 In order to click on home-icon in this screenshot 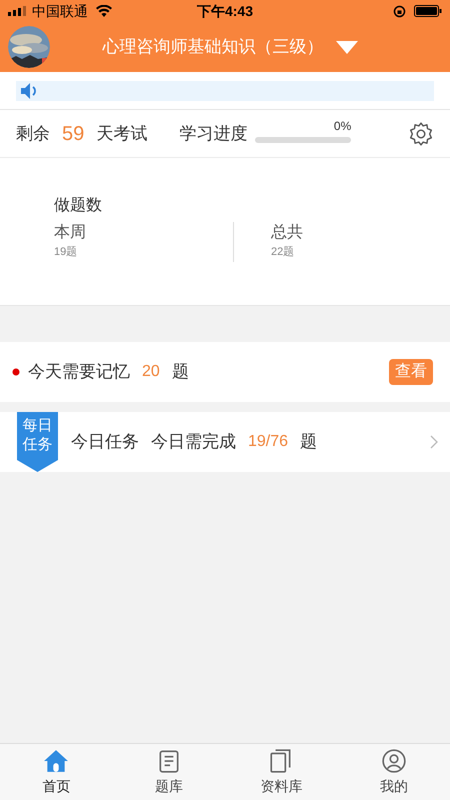, I will do `click(56, 761)`.